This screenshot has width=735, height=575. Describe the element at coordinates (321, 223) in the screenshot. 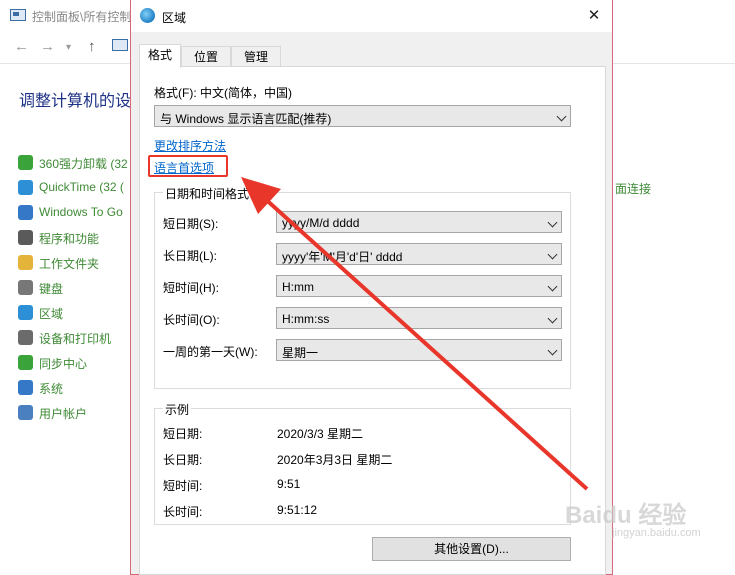

I see `short-date-value: yyyy/M/d dddd` at that location.